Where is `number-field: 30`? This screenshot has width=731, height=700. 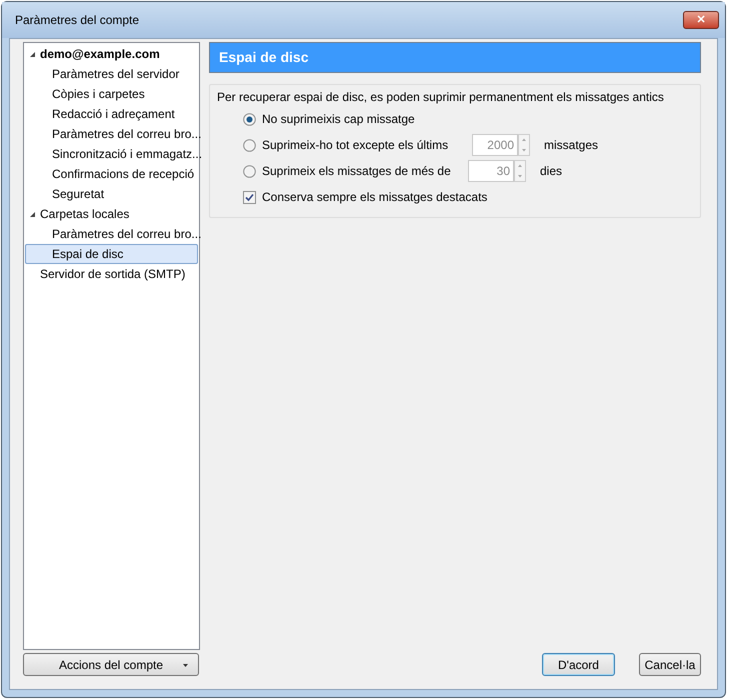
number-field: 30 is located at coordinates (491, 171).